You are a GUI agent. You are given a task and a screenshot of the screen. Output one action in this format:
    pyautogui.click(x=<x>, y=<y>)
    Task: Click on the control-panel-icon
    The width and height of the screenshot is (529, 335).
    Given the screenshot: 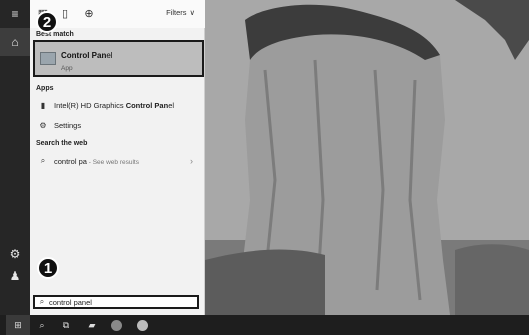 What is the action you would take?
    pyautogui.click(x=48, y=58)
    